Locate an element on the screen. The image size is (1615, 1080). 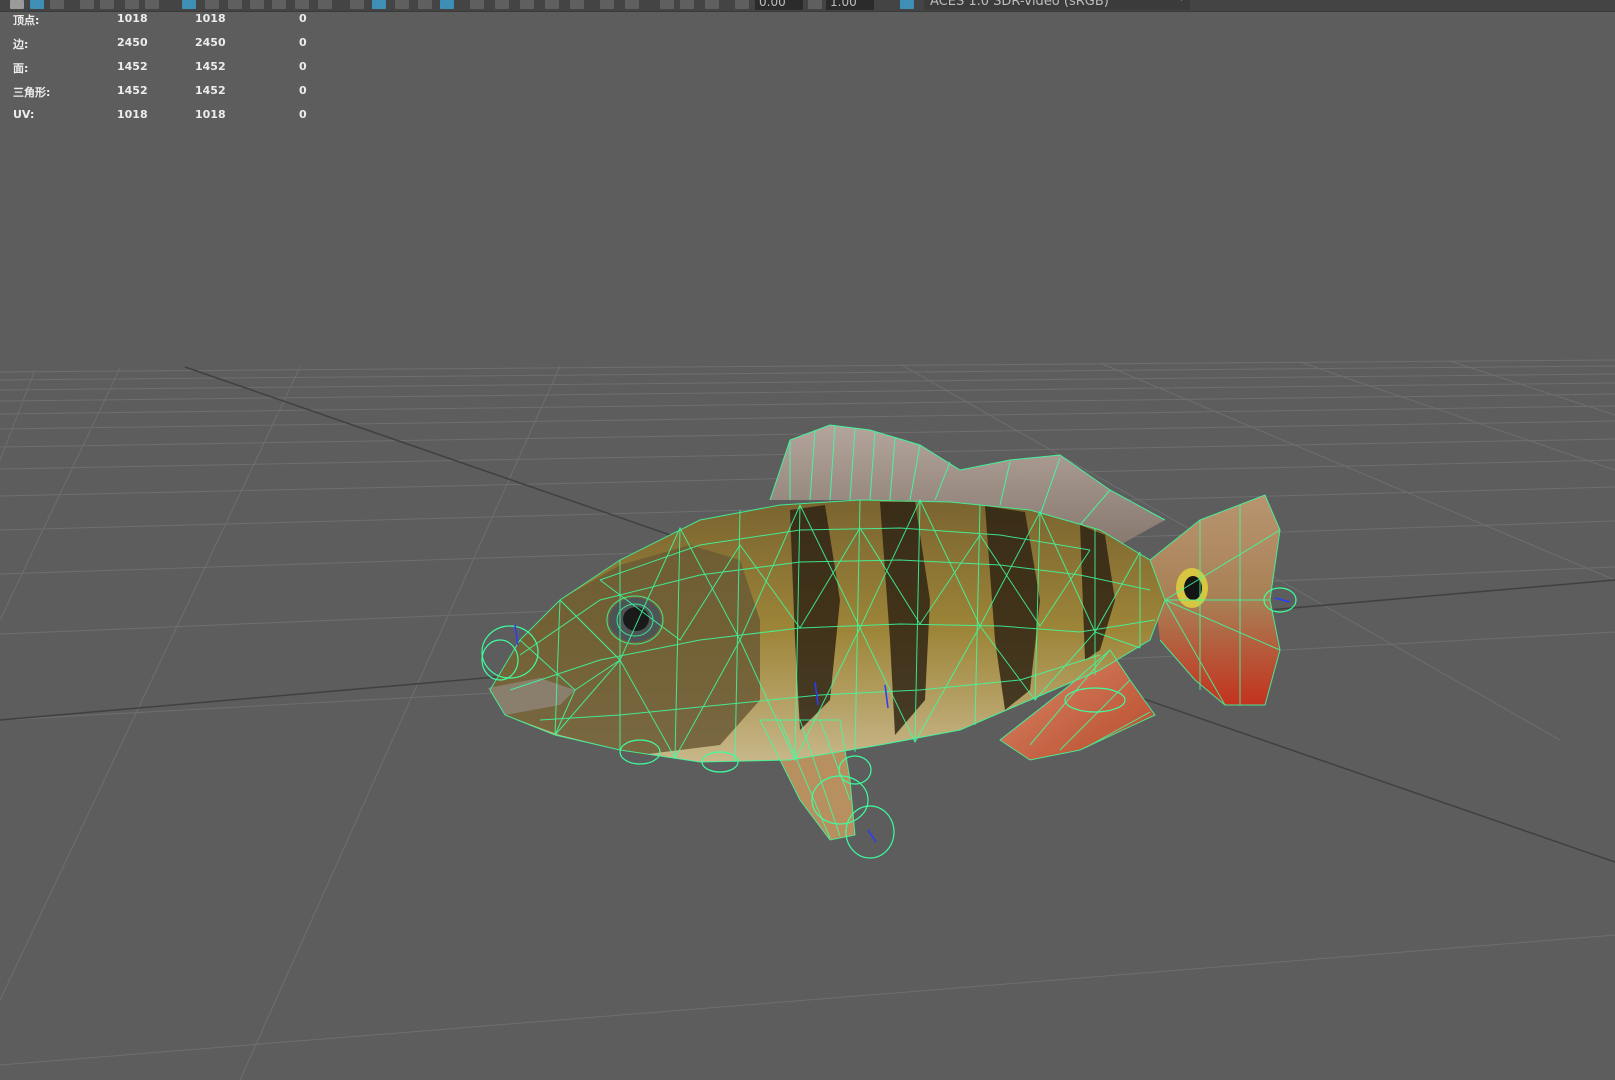
hud-row-faces: 面: 1452 1452 0 is located at coordinates (163, 72).